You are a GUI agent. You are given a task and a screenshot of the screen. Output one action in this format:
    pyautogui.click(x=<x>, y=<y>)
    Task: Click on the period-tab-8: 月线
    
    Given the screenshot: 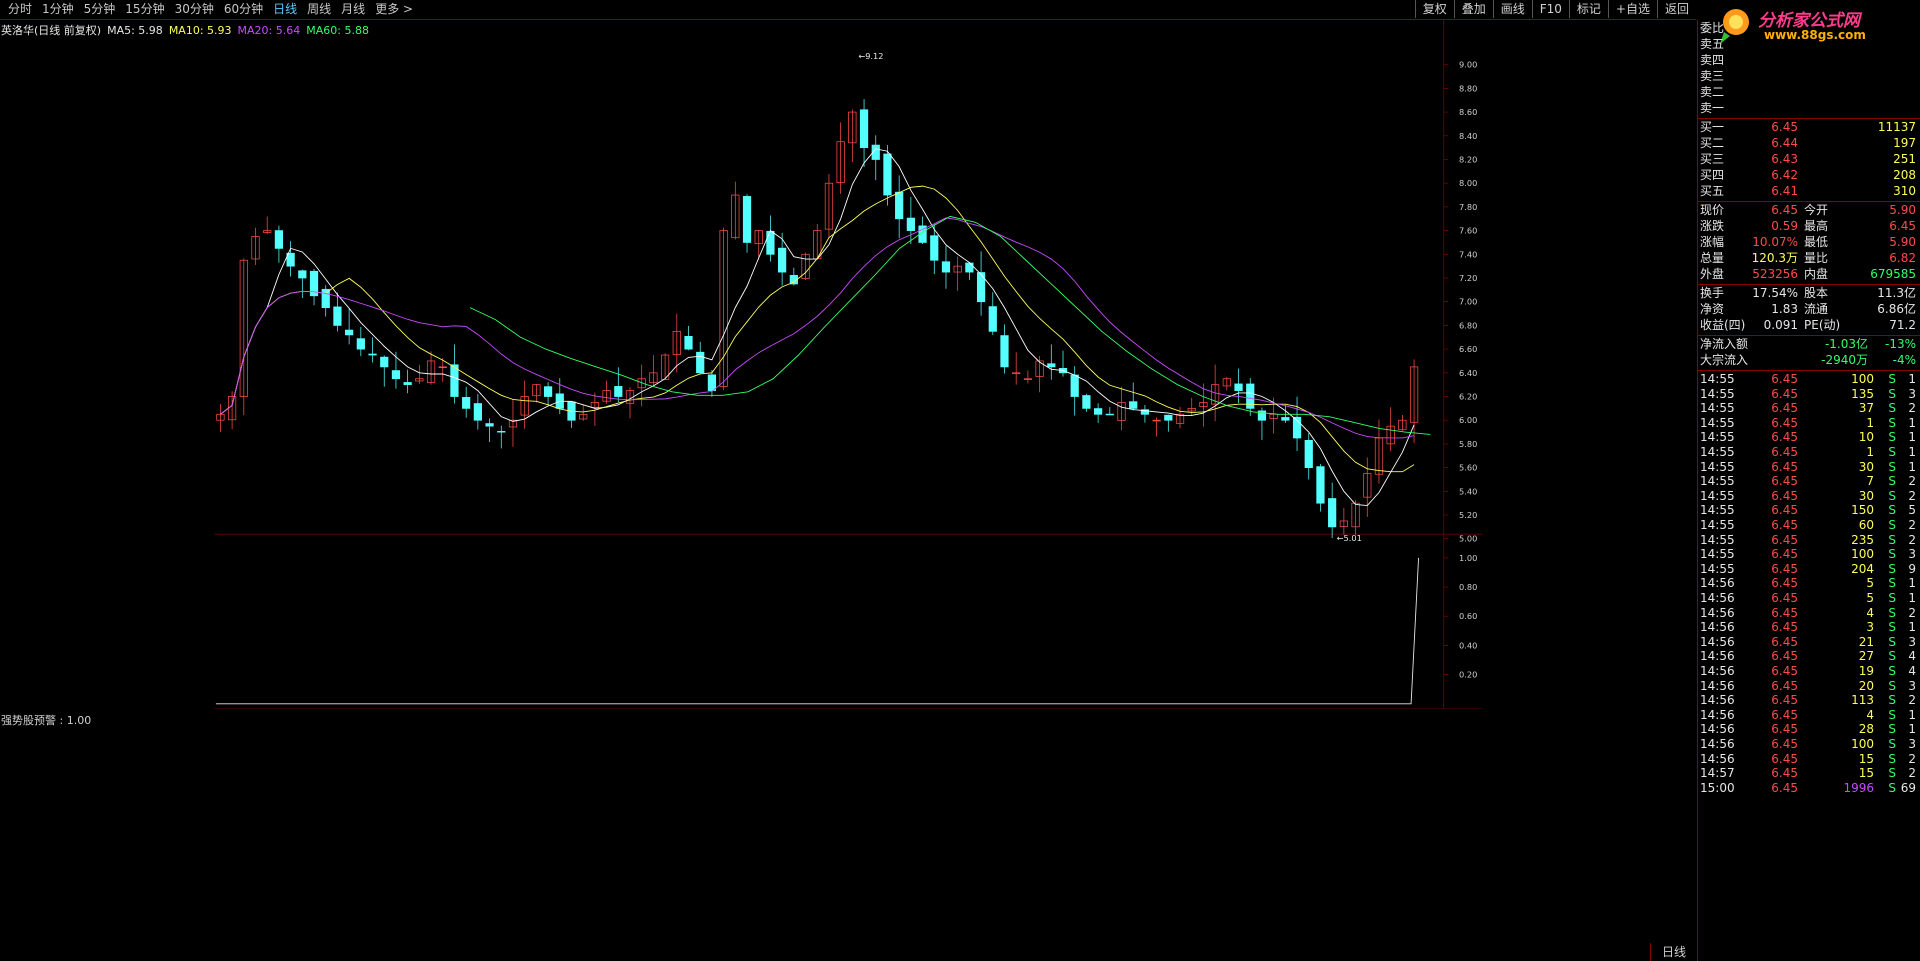 What is the action you would take?
    pyautogui.click(x=353, y=9)
    